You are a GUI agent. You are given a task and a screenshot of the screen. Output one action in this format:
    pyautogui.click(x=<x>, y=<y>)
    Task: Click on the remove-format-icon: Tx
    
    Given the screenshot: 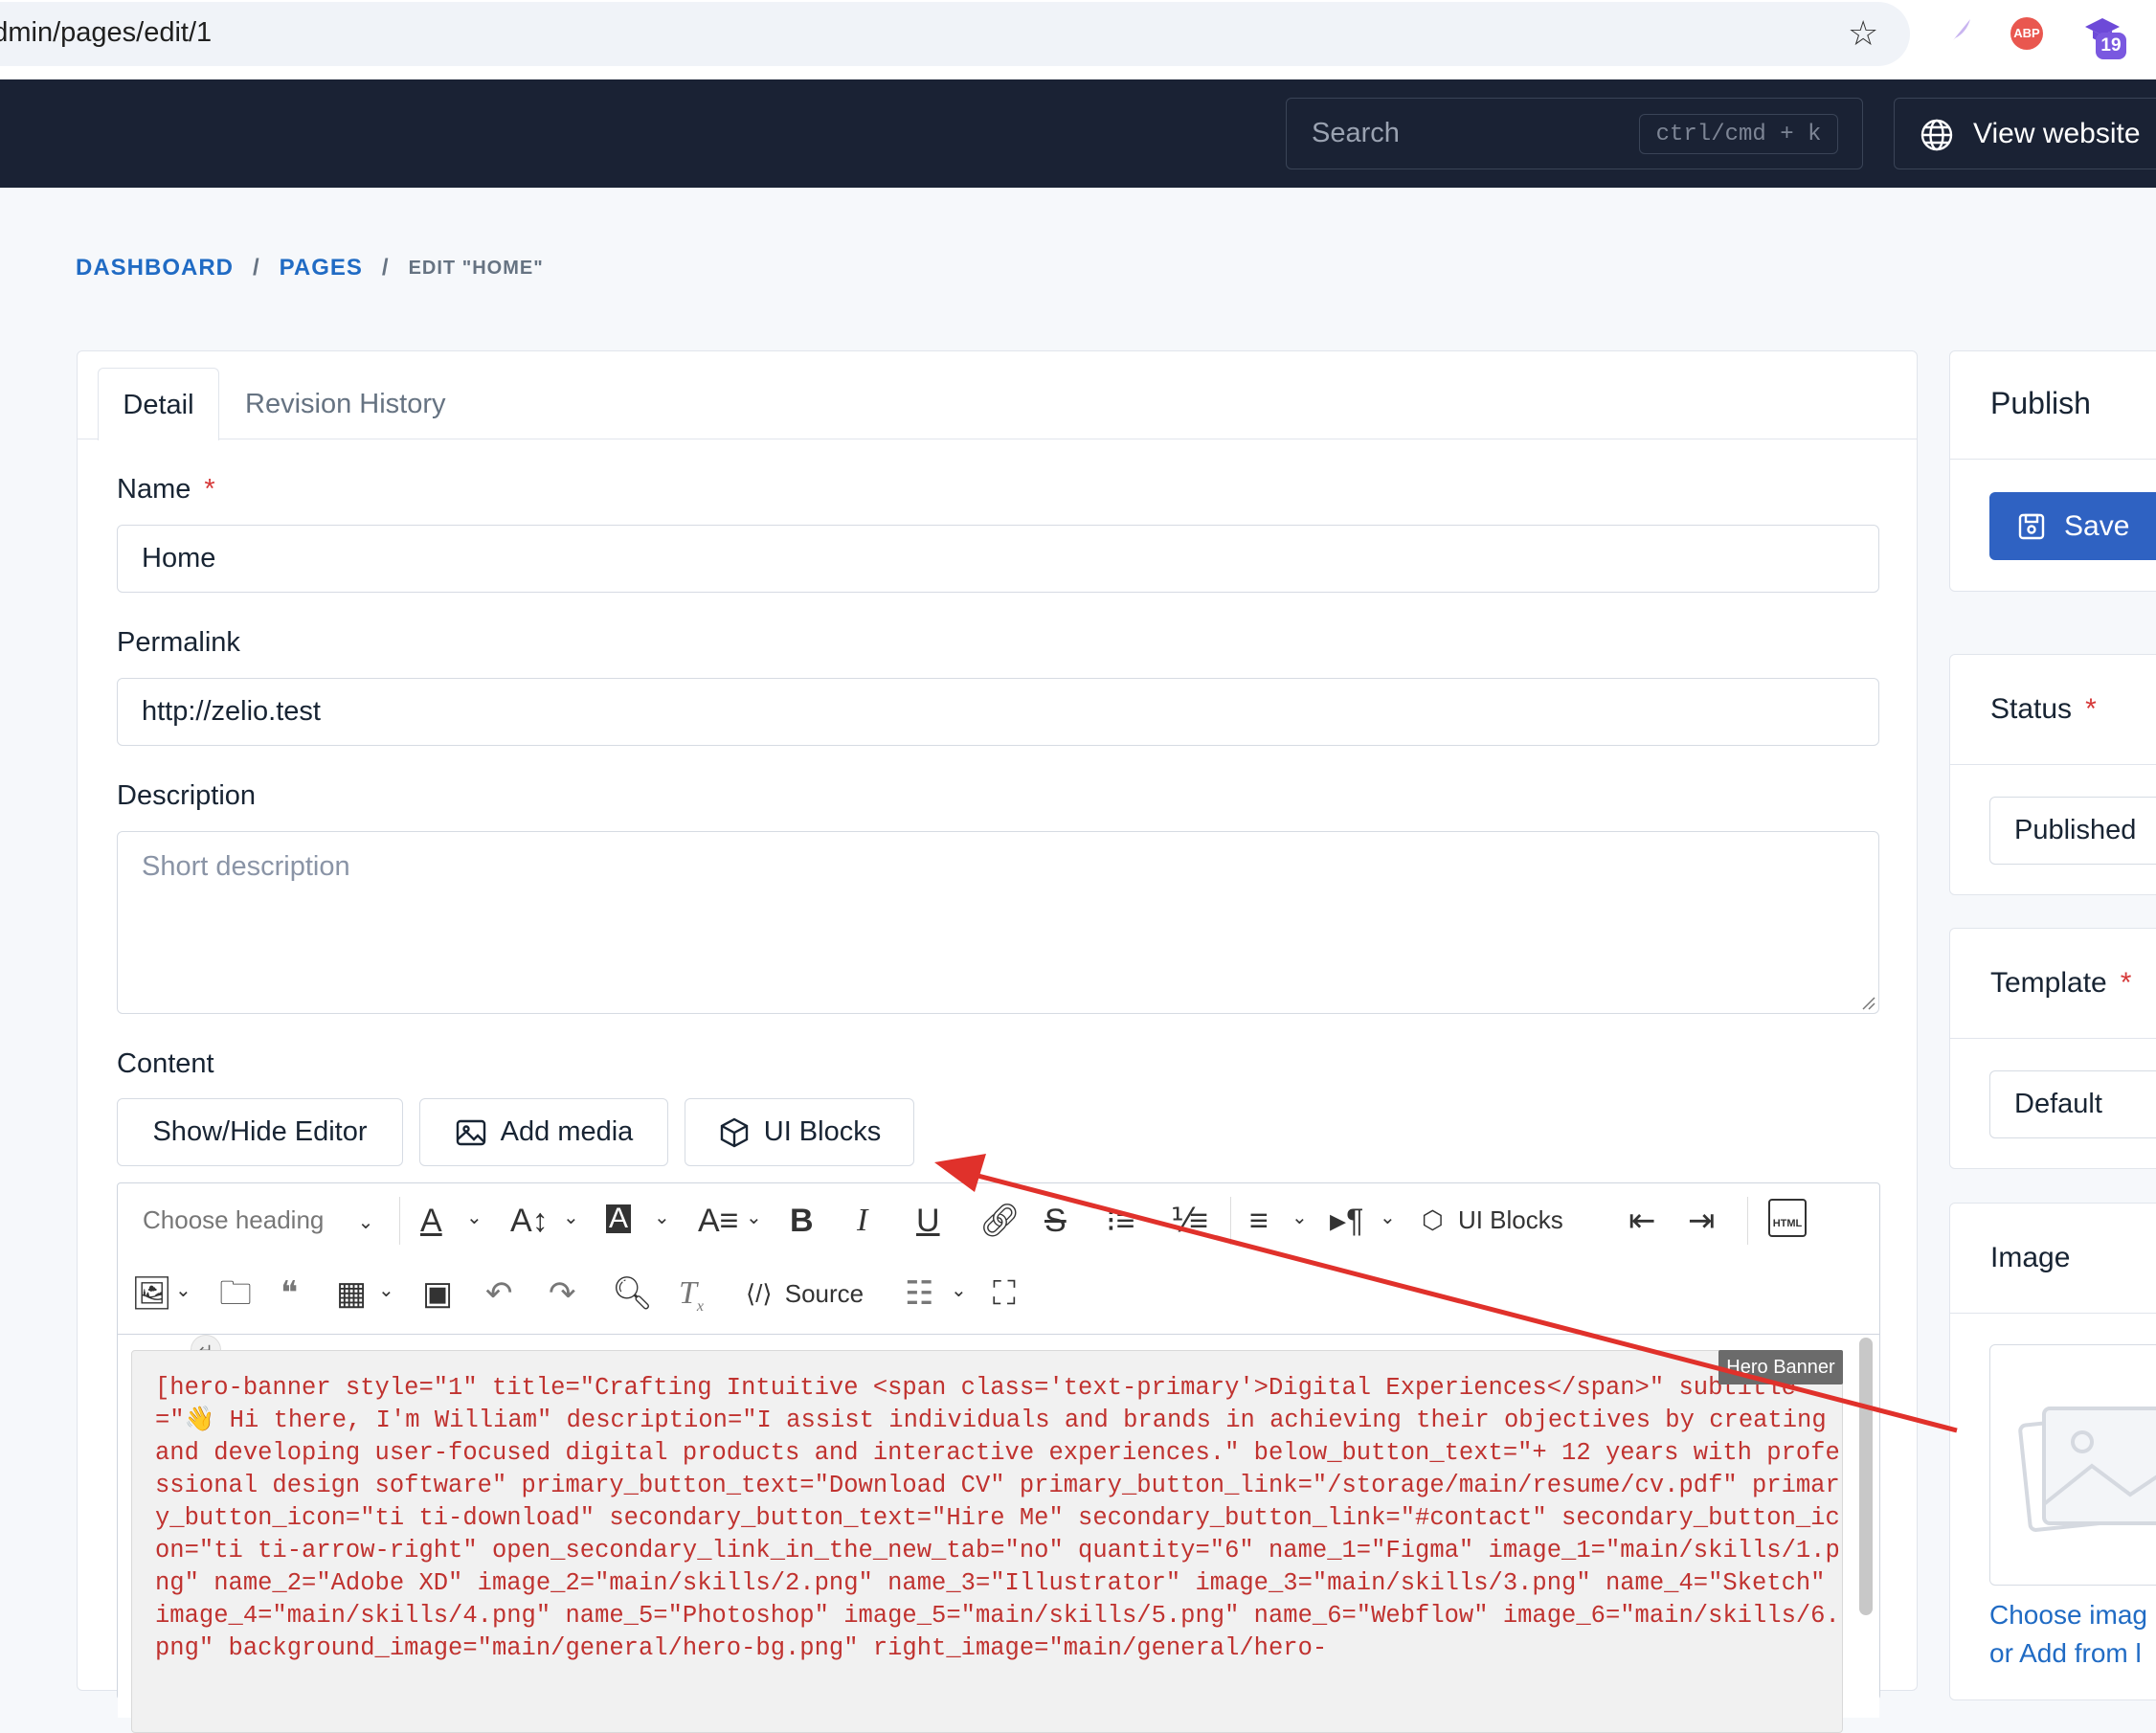 What is the action you would take?
    pyautogui.click(x=692, y=1296)
    